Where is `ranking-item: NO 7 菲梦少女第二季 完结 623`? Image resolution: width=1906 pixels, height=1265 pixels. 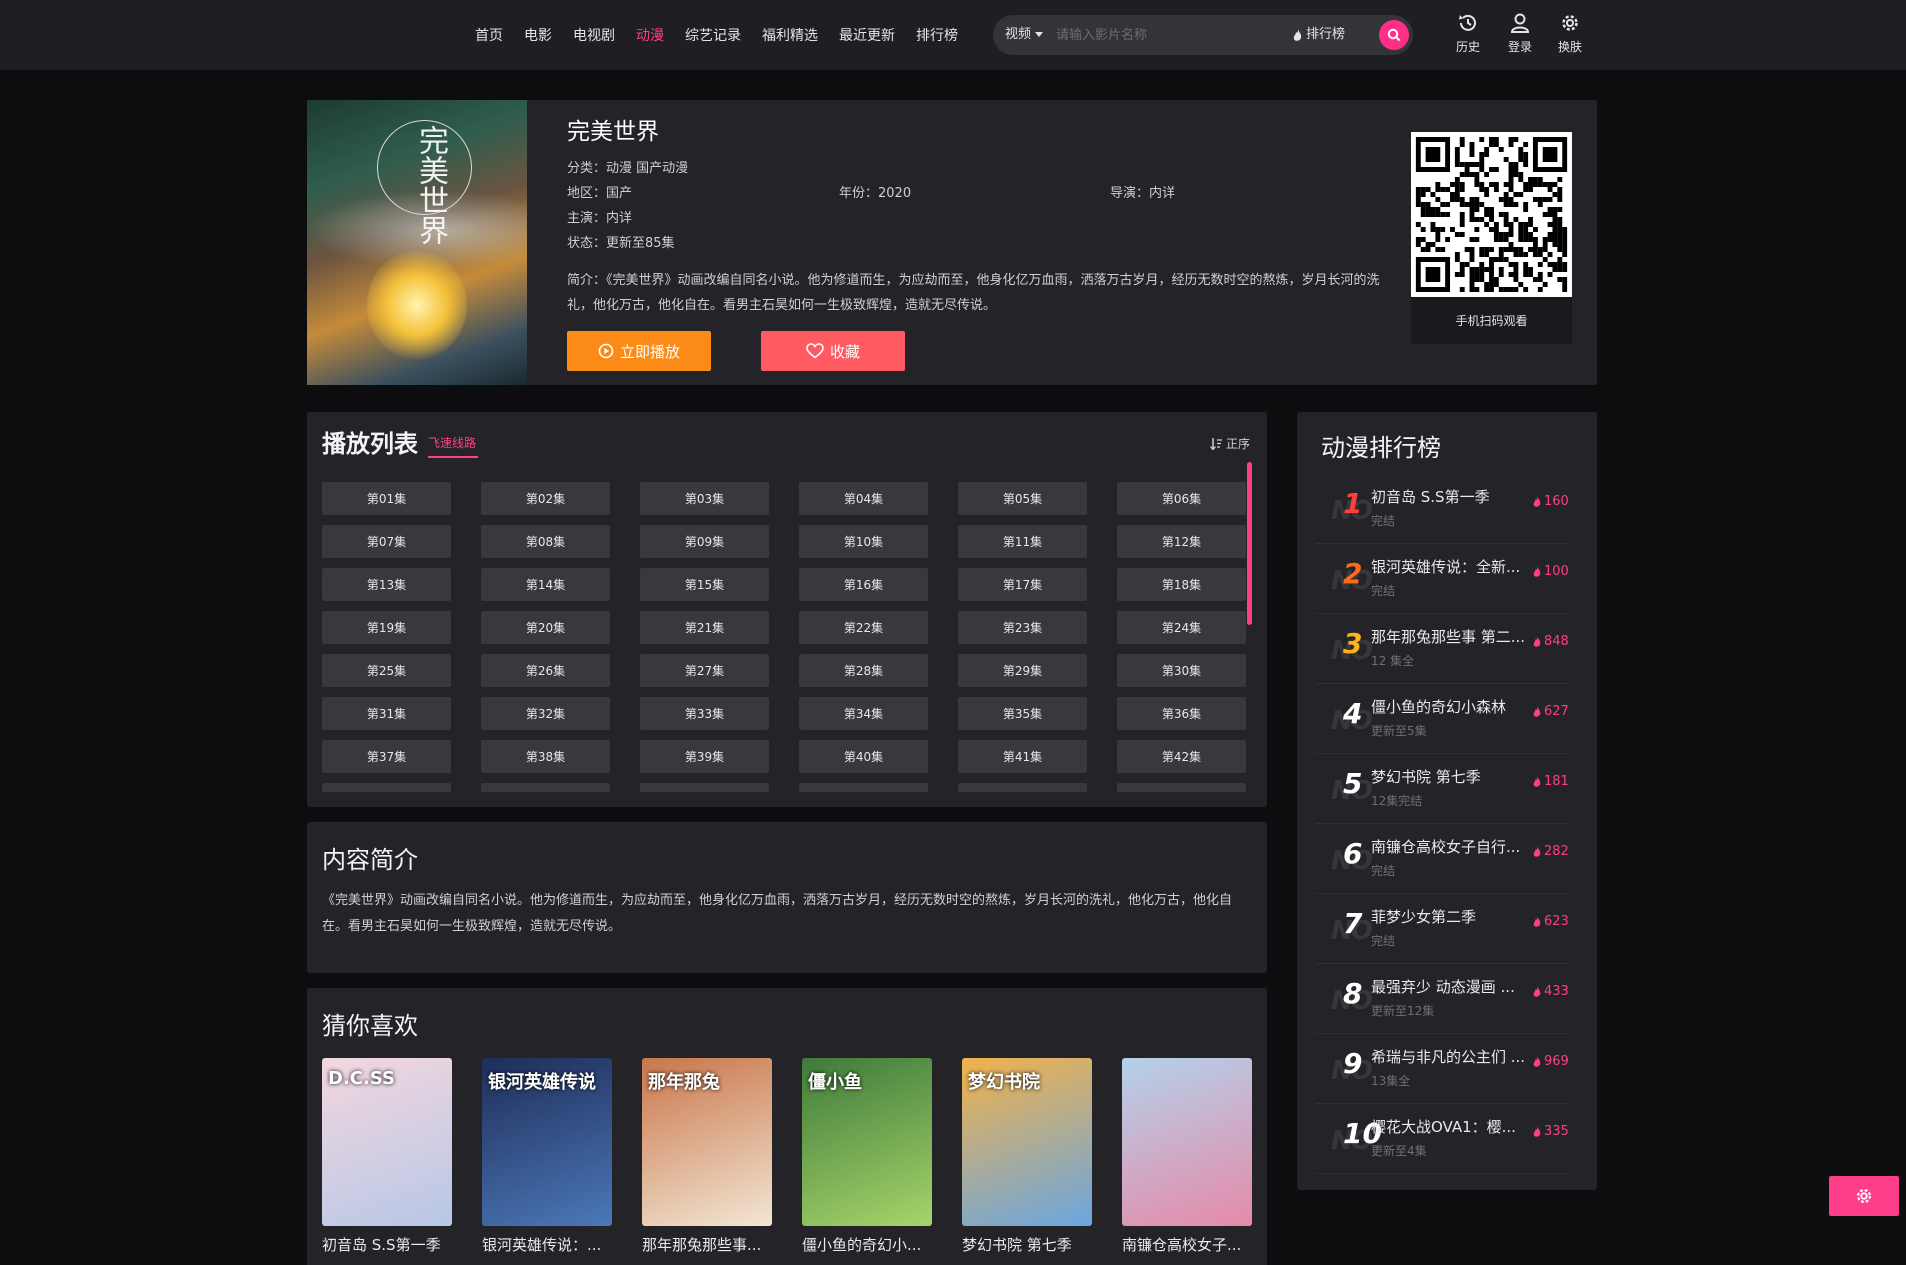
ranking-item: NO 7 菲梦少女第二季 完结 623 is located at coordinates (1442, 929).